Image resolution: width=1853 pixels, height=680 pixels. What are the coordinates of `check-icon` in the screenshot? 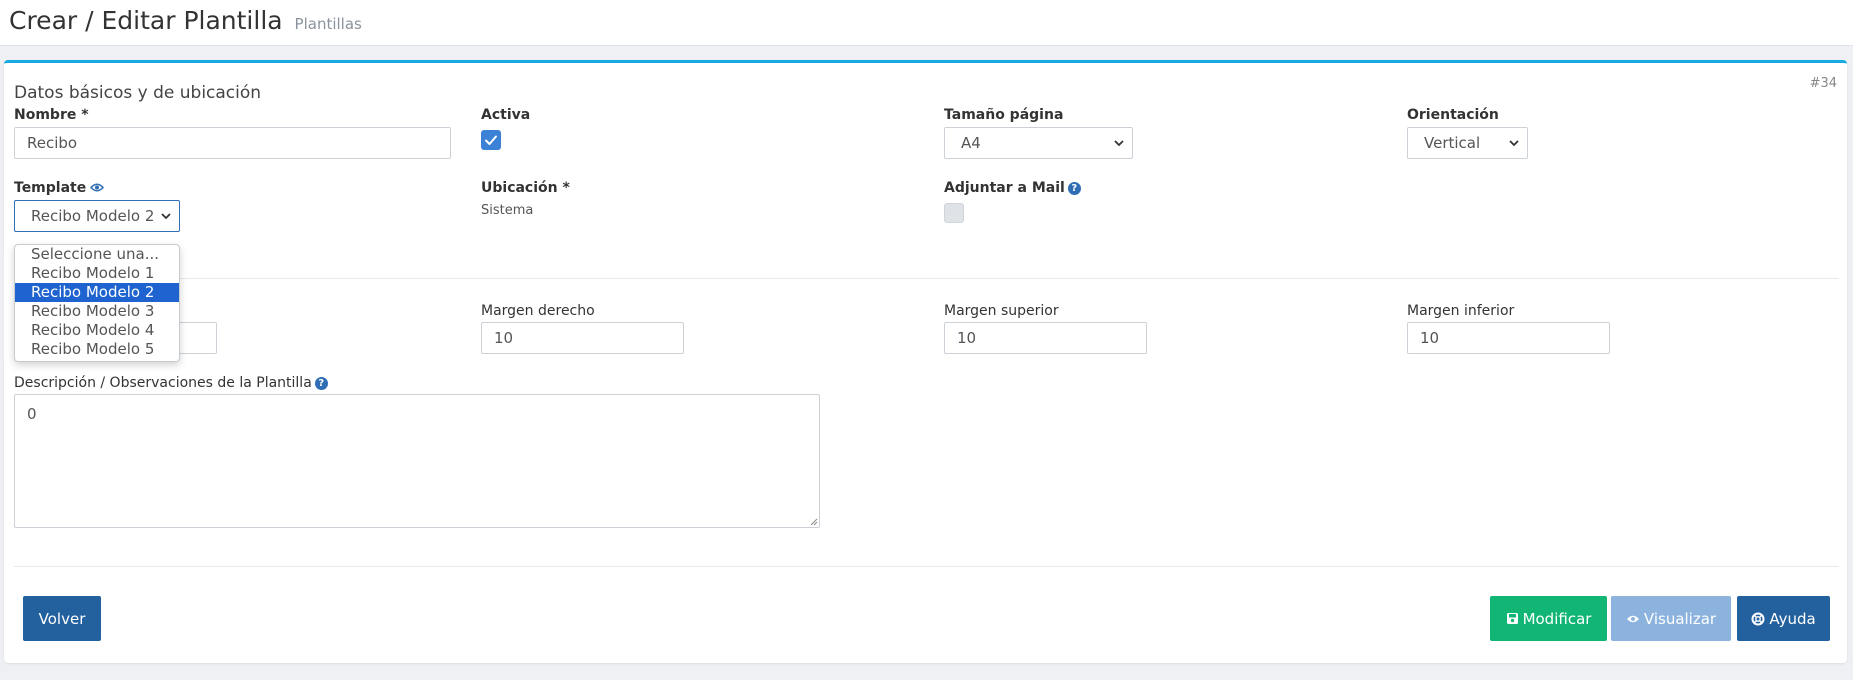 It's located at (491, 140).